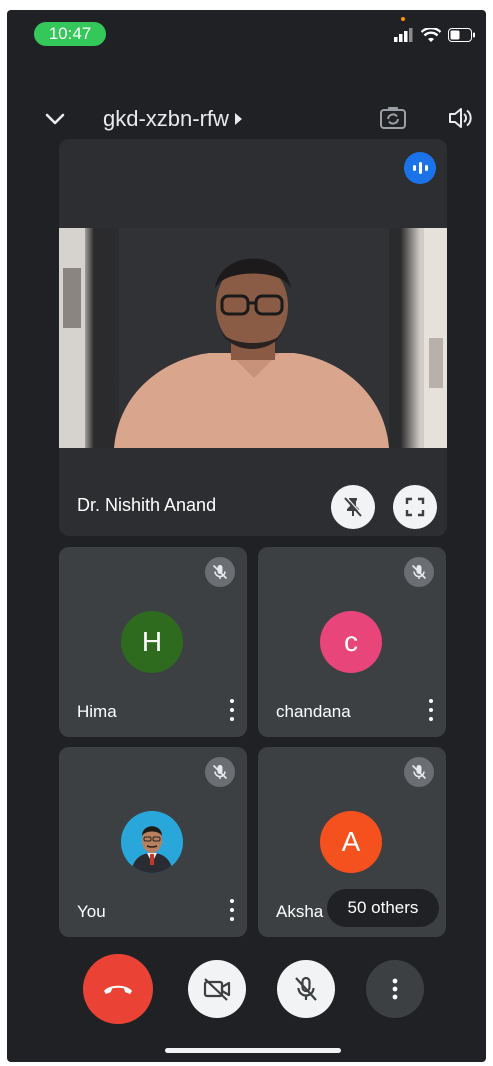 This screenshot has width=493, height=1066. I want to click on status-icons, so click(435, 35).